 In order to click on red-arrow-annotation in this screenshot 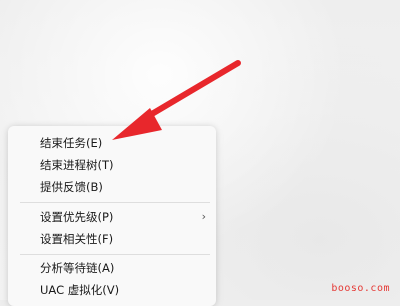, I will do `click(176, 100)`.